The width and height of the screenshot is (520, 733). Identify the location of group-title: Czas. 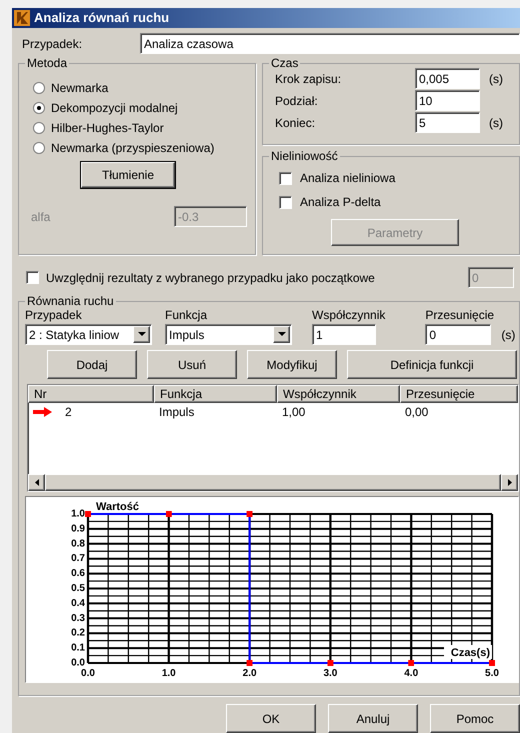
(285, 63).